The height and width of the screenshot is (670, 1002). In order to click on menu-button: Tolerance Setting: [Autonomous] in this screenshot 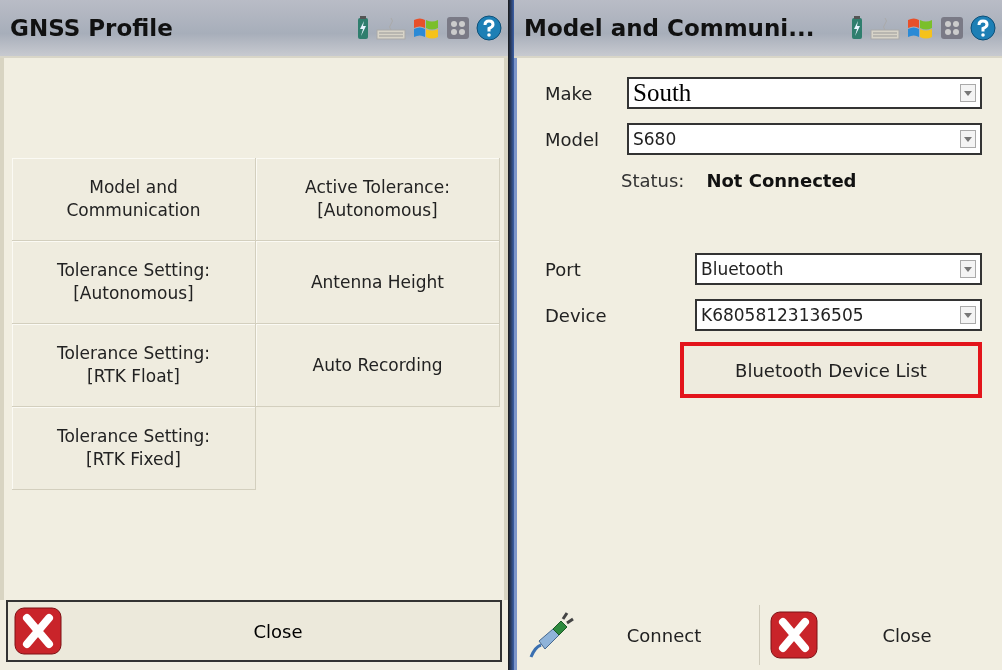, I will do `click(134, 282)`.